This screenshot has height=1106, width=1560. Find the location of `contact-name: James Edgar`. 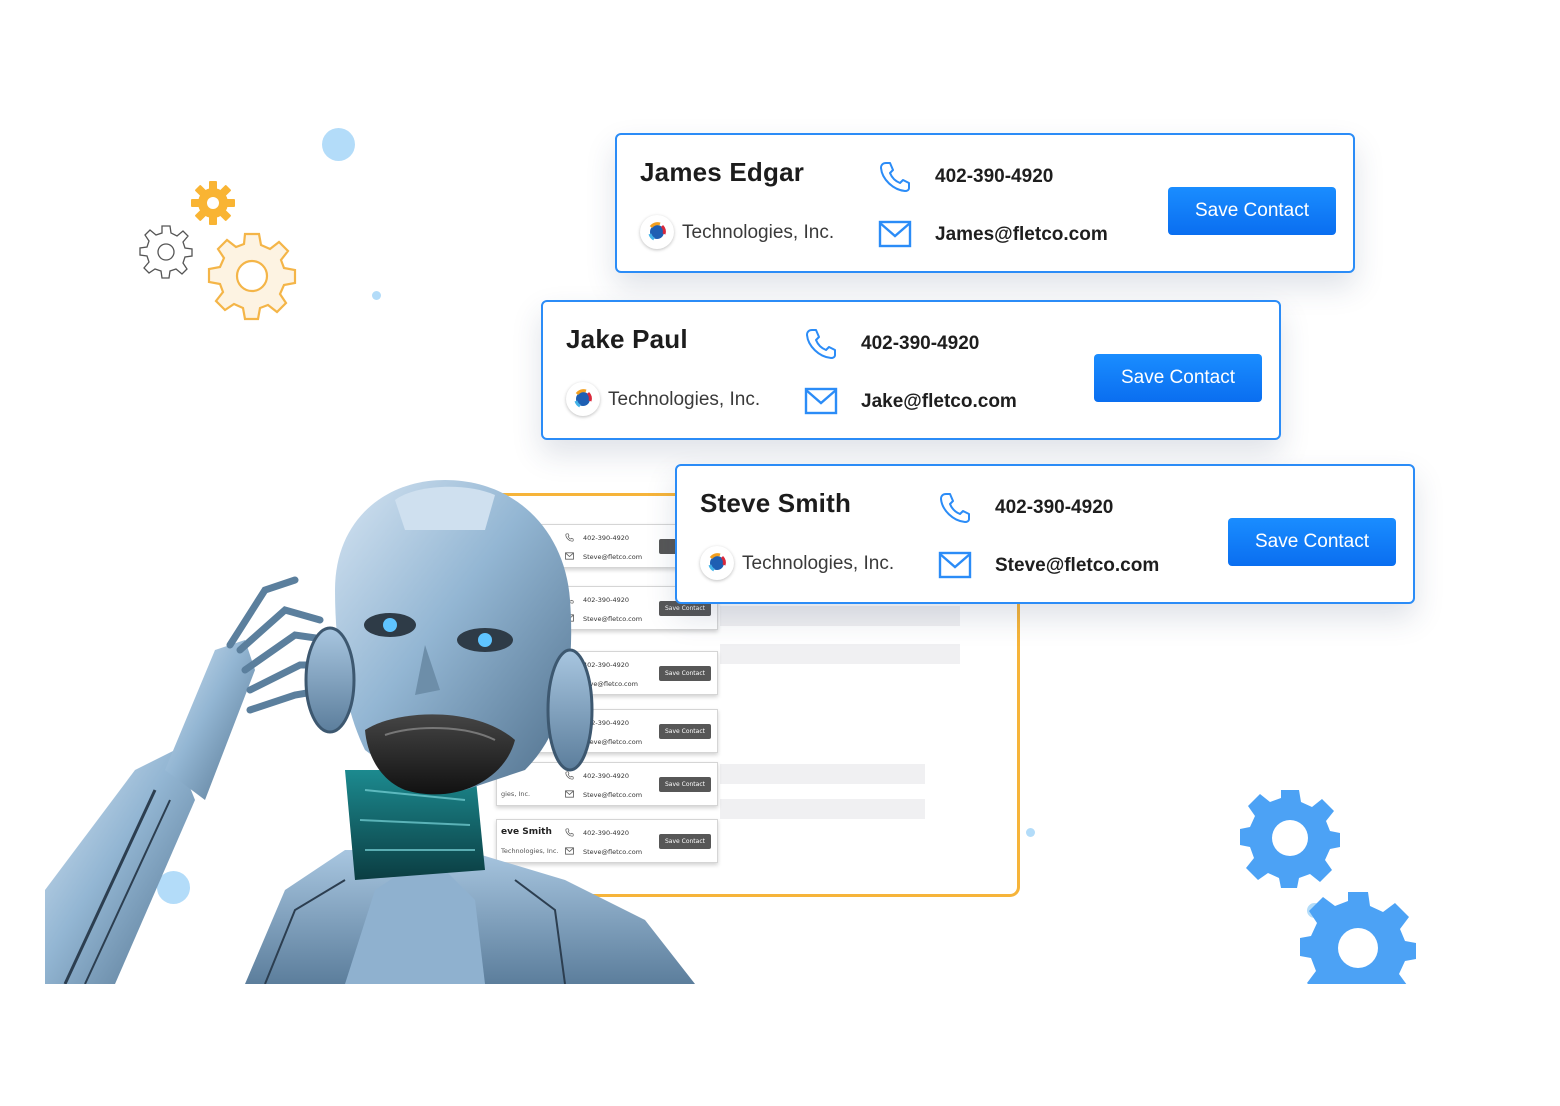

contact-name: James Edgar is located at coordinates (722, 172).